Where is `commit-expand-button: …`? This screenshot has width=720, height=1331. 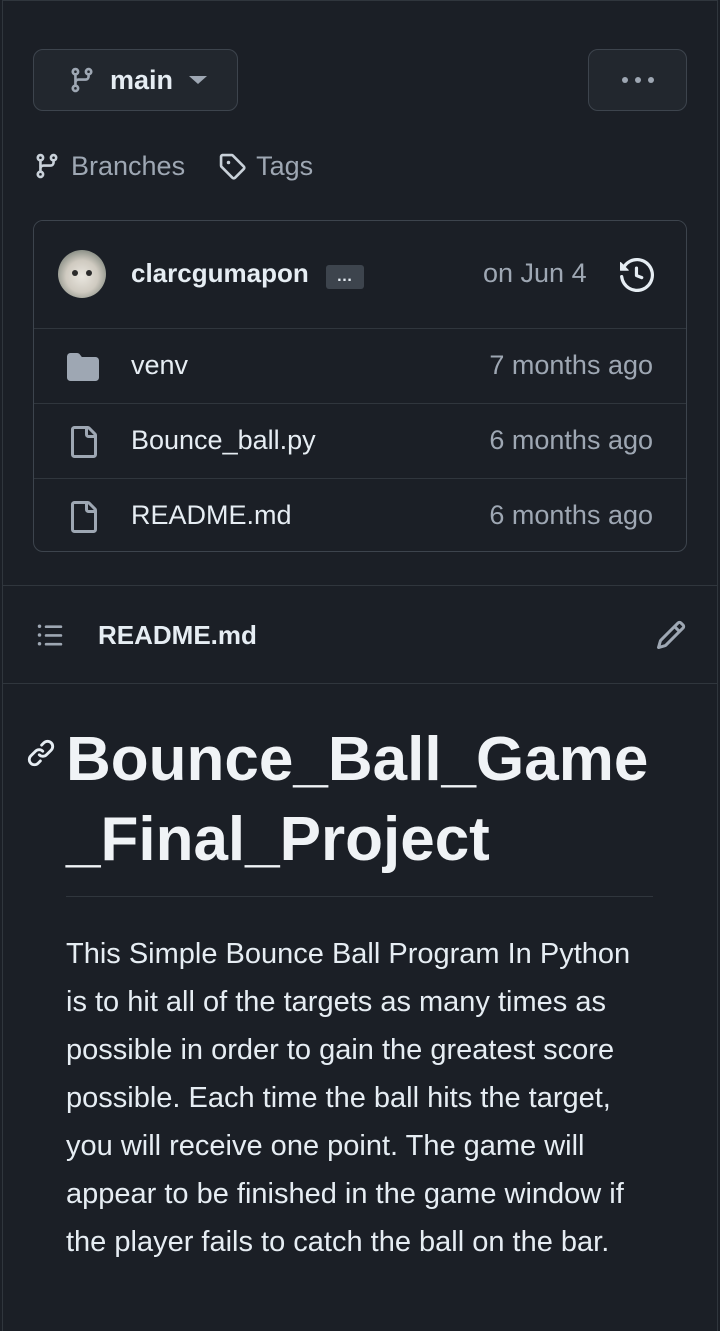 commit-expand-button: … is located at coordinates (345, 277).